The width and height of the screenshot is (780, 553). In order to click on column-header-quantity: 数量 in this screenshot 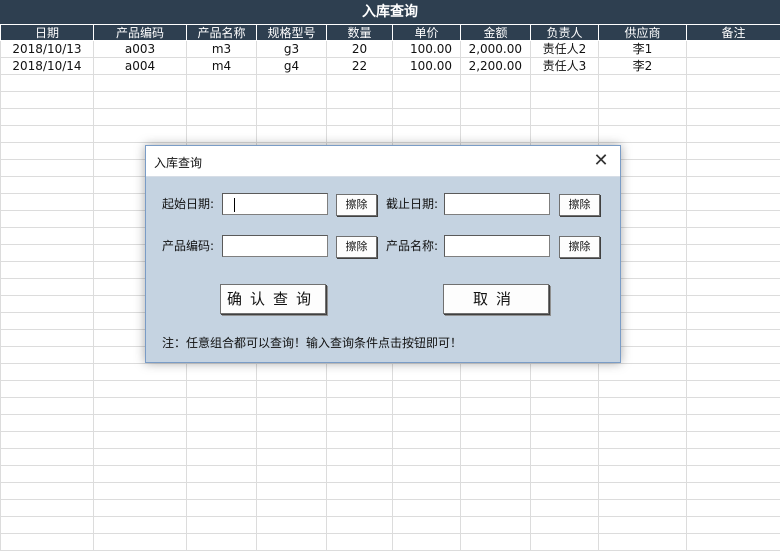, I will do `click(359, 32)`.